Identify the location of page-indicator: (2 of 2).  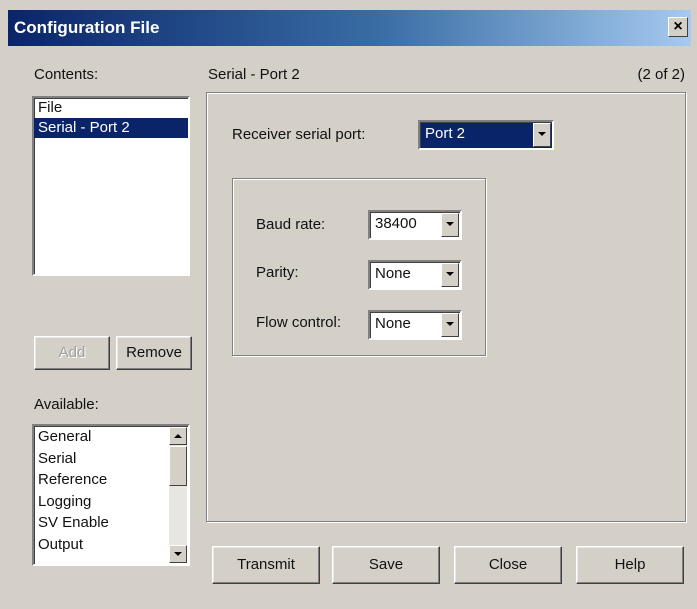
(661, 74).